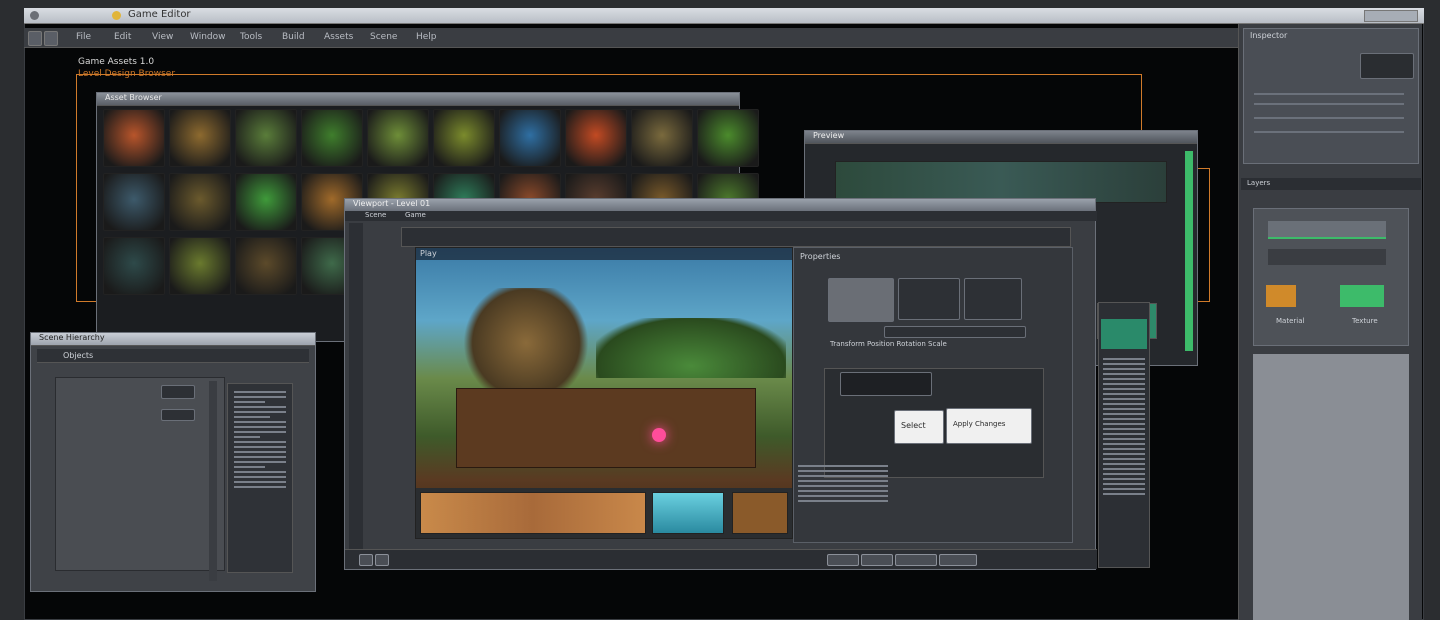 Image resolution: width=1440 pixels, height=620 pixels. Describe the element at coordinates (1331, 96) in the screenshot. I see `inspector-section: Inspector` at that location.